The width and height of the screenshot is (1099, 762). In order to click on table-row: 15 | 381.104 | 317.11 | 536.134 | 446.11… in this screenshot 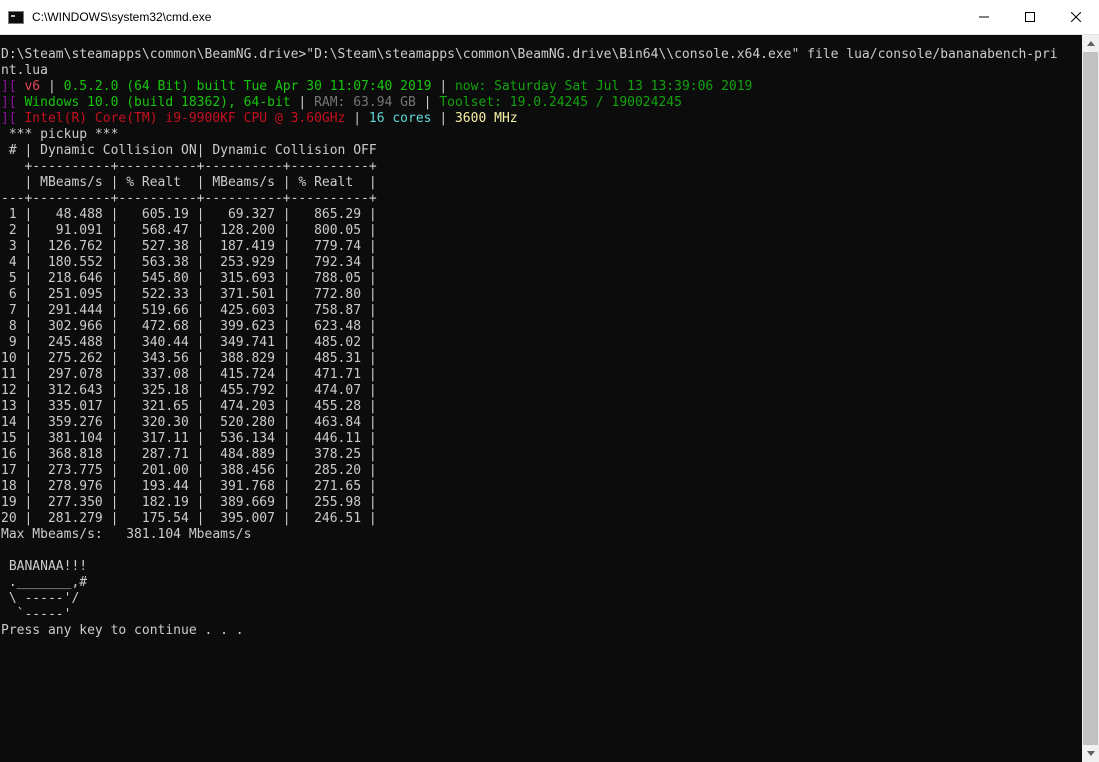, I will do `click(189, 438)`.